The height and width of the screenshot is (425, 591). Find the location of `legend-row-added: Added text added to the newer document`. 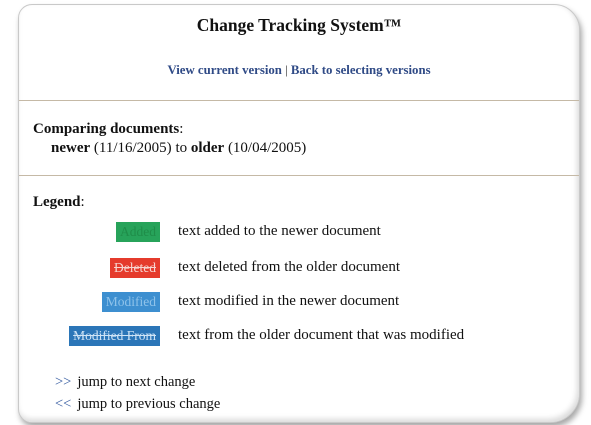

legend-row-added: Added text added to the newer document is located at coordinates (299, 232).